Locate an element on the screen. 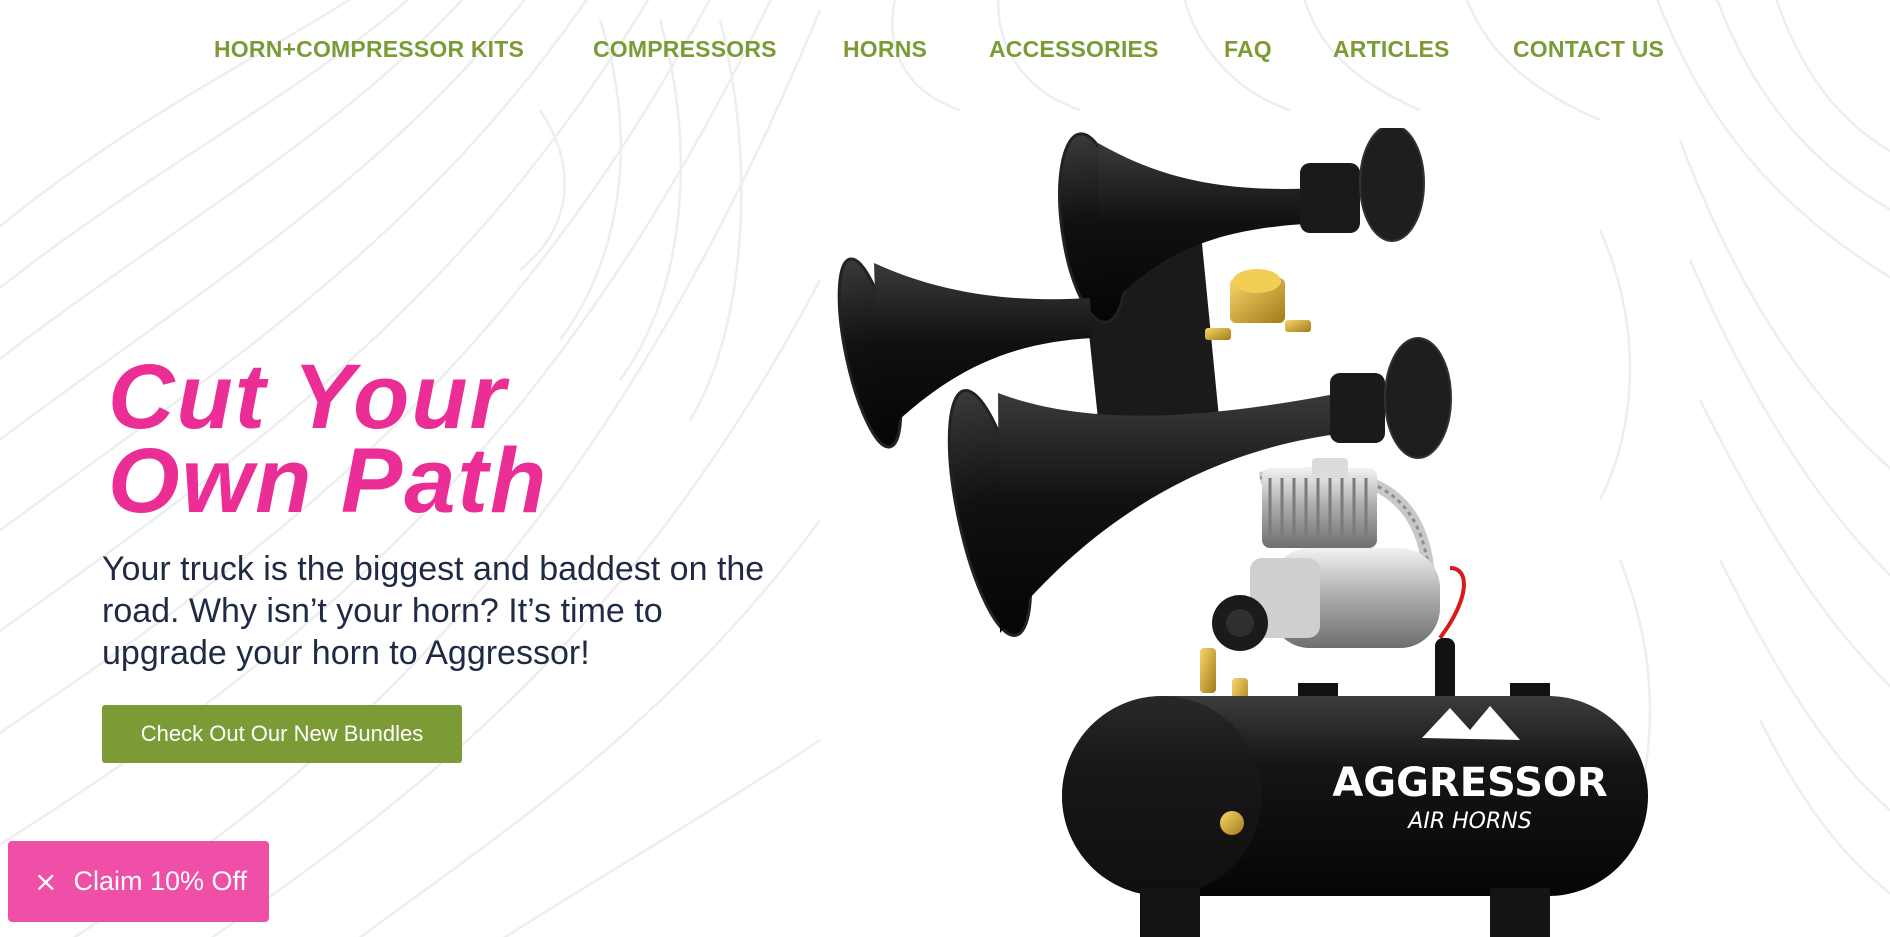 The height and width of the screenshot is (937, 1890). nav-contact-us: CONTACT US is located at coordinates (1588, 49).